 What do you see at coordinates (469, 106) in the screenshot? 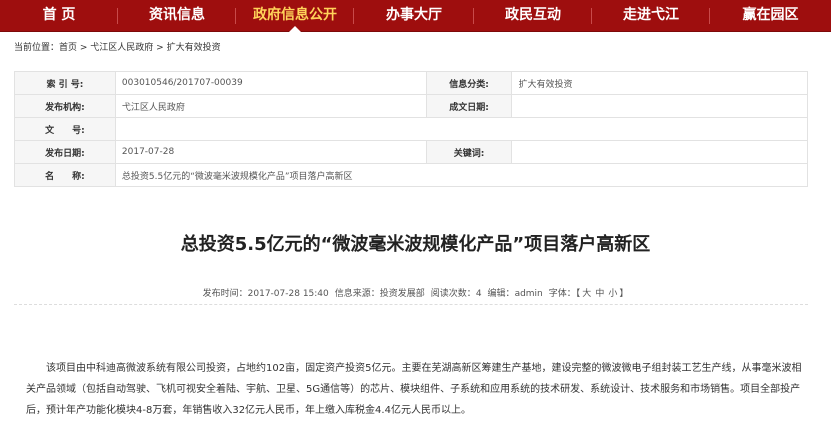
I see `created-date-label: 成文日期:` at bounding box center [469, 106].